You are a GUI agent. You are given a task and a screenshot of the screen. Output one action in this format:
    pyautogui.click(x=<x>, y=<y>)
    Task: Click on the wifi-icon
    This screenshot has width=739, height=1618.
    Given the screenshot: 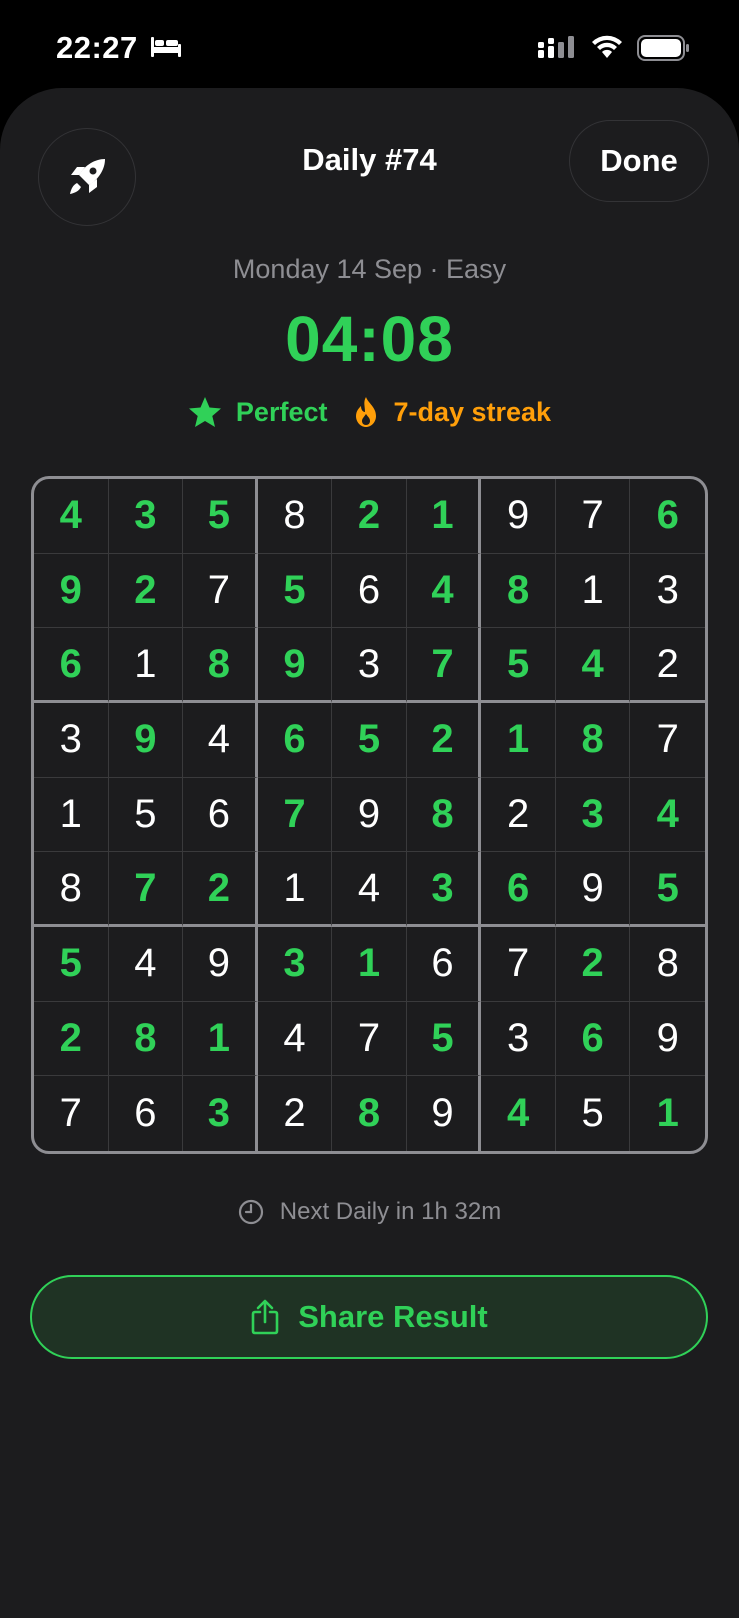 What is the action you would take?
    pyautogui.click(x=607, y=46)
    